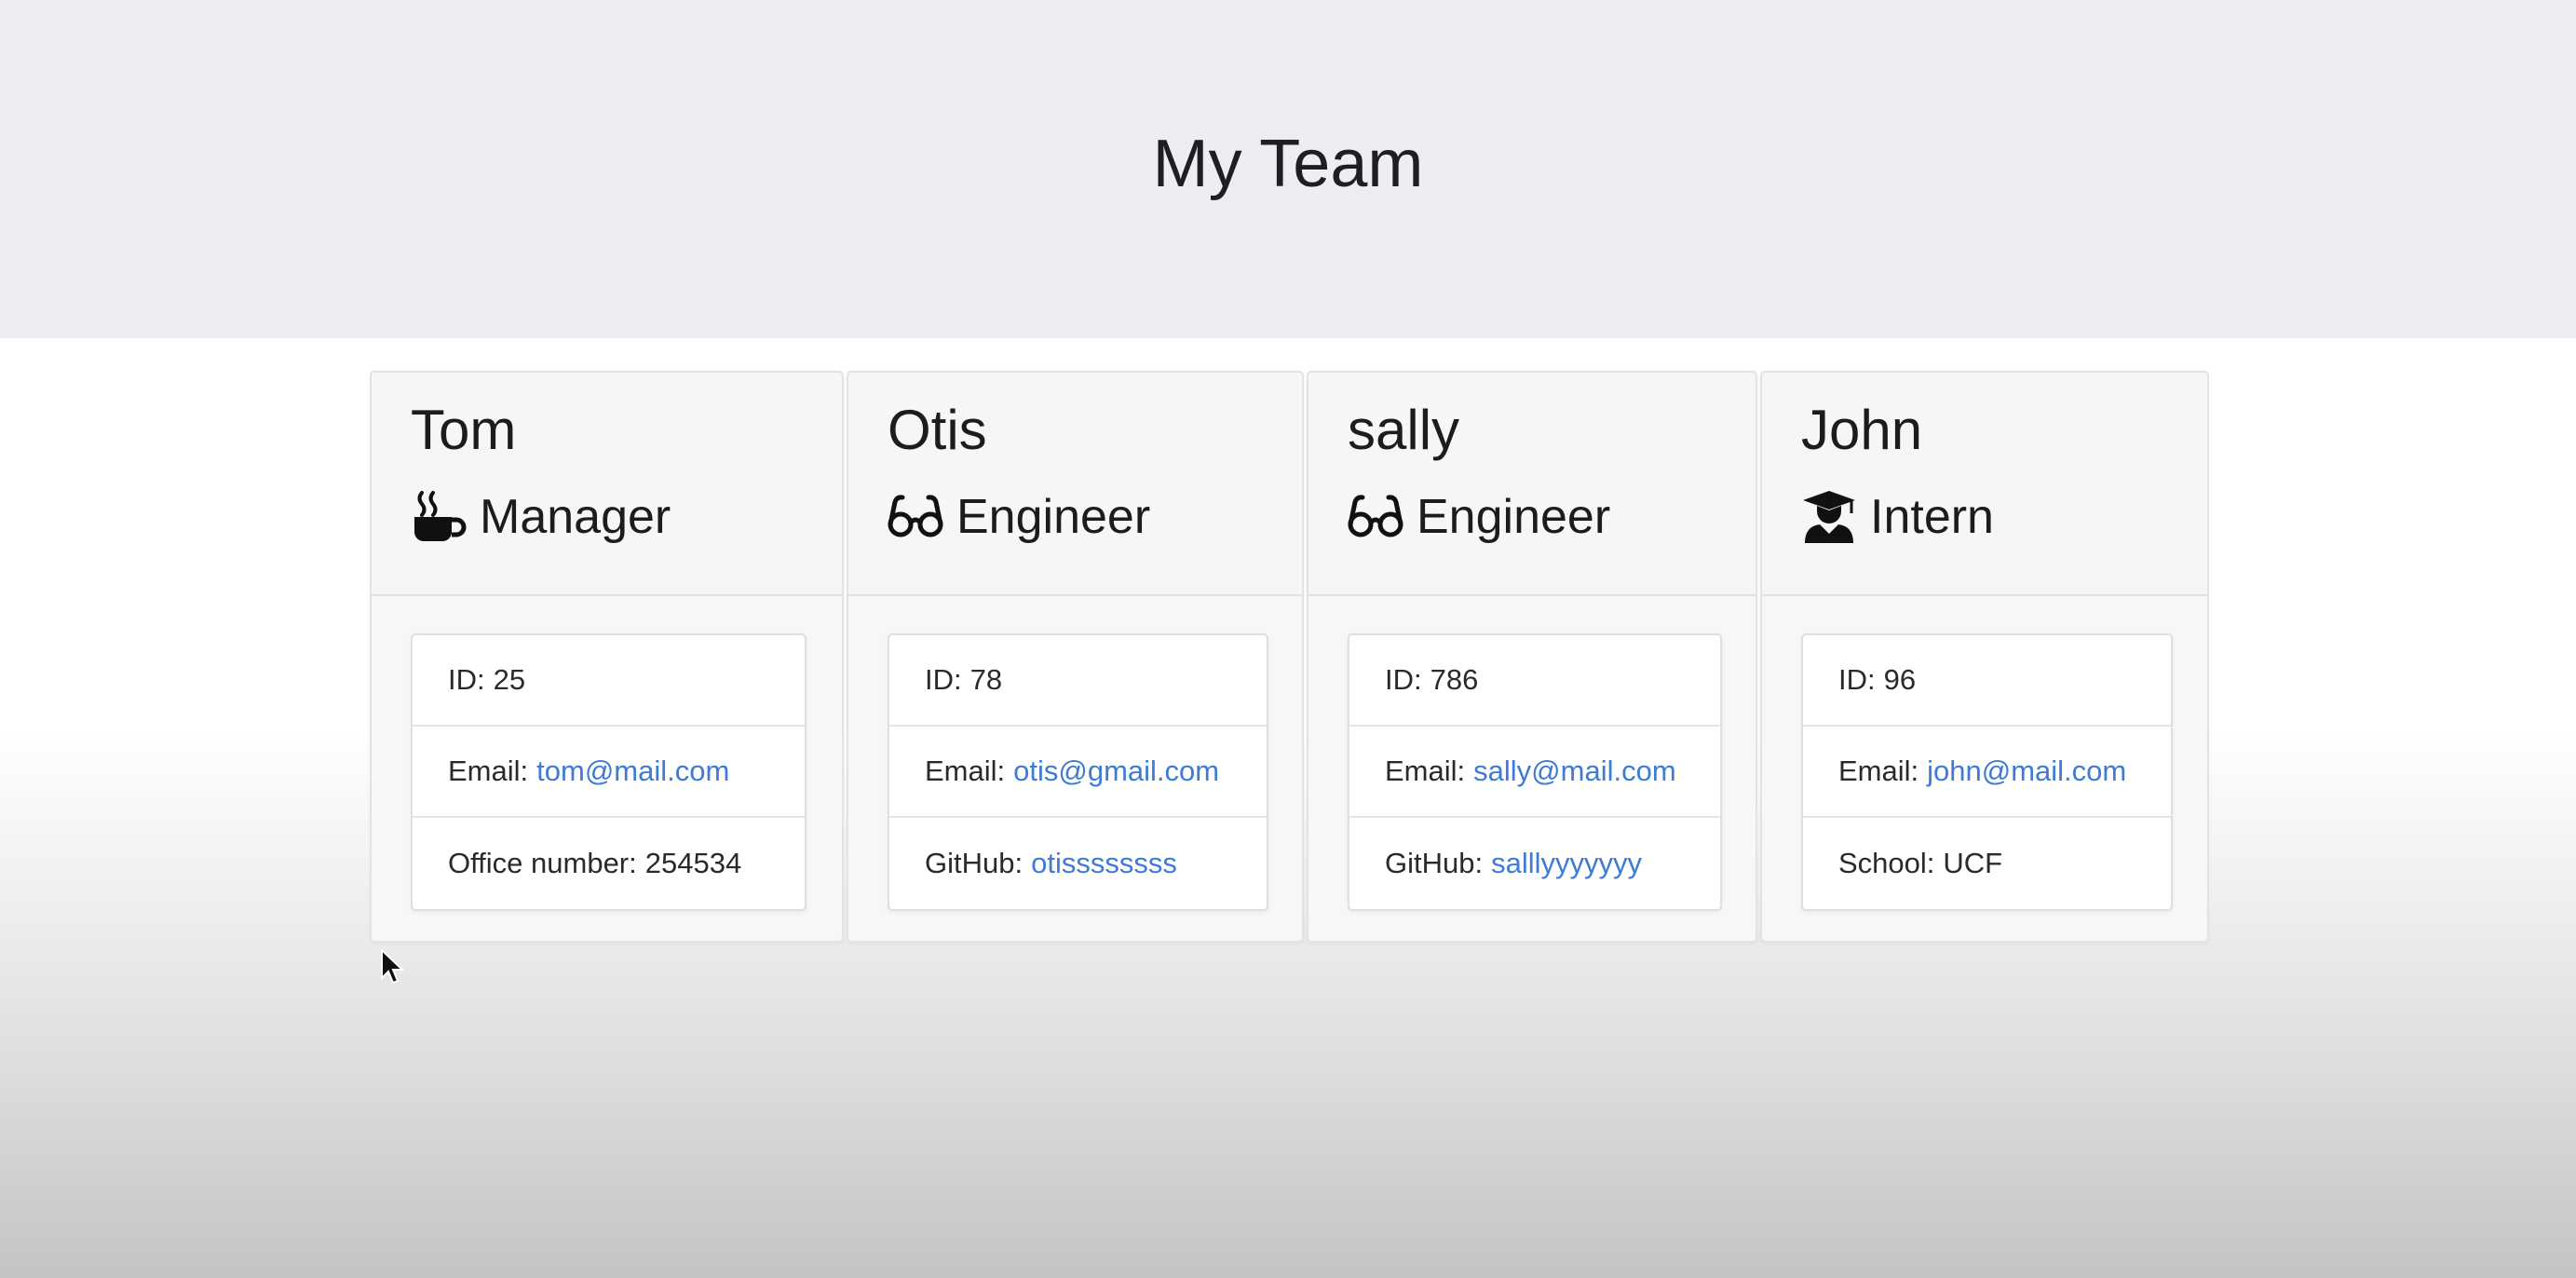  Describe the element at coordinates (1078, 681) in the screenshot. I see `employee-id-row: ID: 78` at that location.